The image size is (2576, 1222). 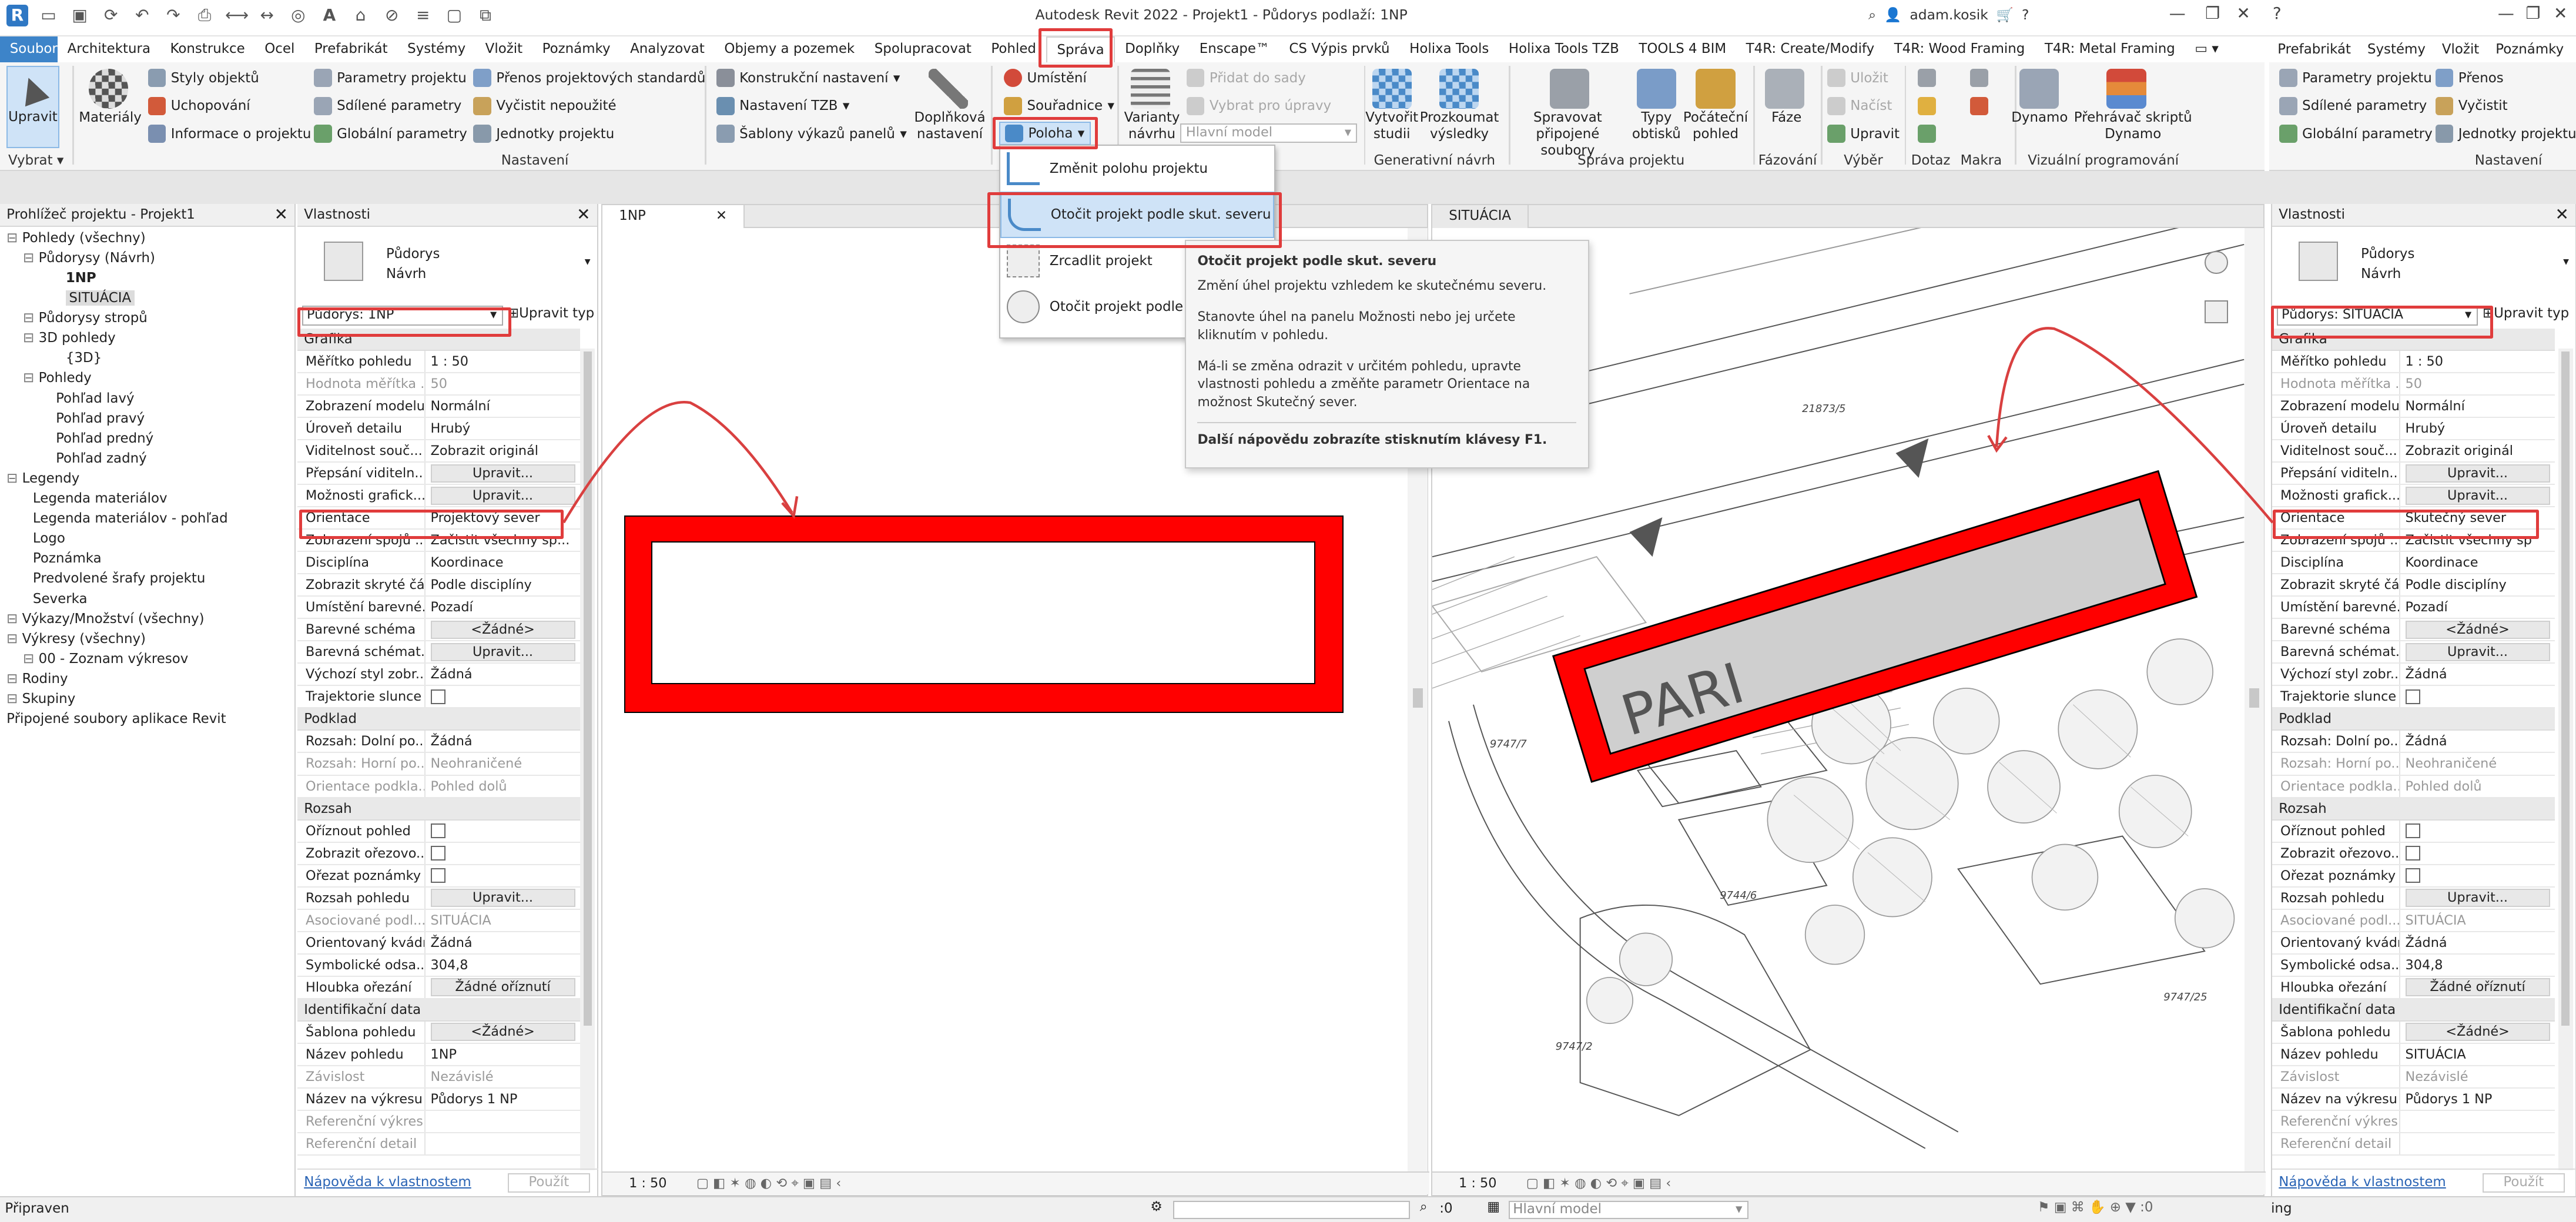 I want to click on editable-icon: ⌕, so click(x=1424, y=1206).